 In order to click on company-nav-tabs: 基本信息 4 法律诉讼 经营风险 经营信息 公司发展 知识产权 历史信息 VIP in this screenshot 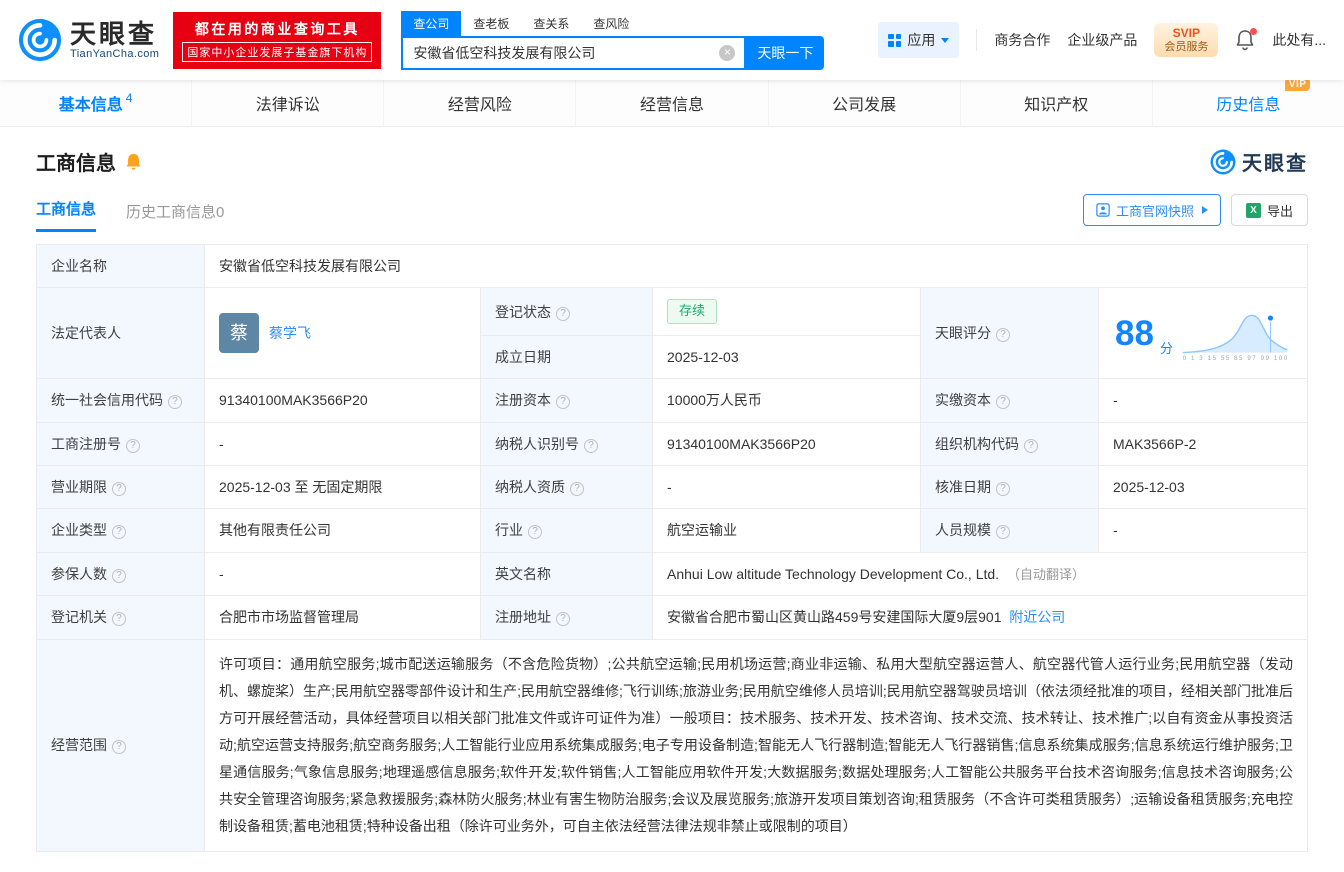, I will do `click(672, 102)`.